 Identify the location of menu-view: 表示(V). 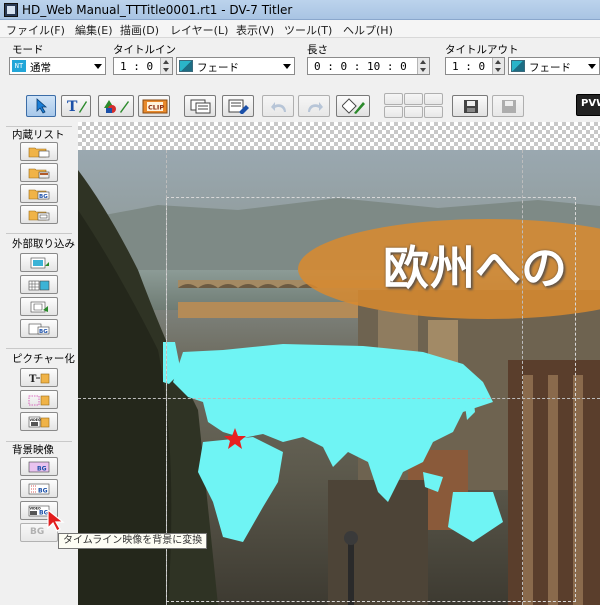
(255, 30).